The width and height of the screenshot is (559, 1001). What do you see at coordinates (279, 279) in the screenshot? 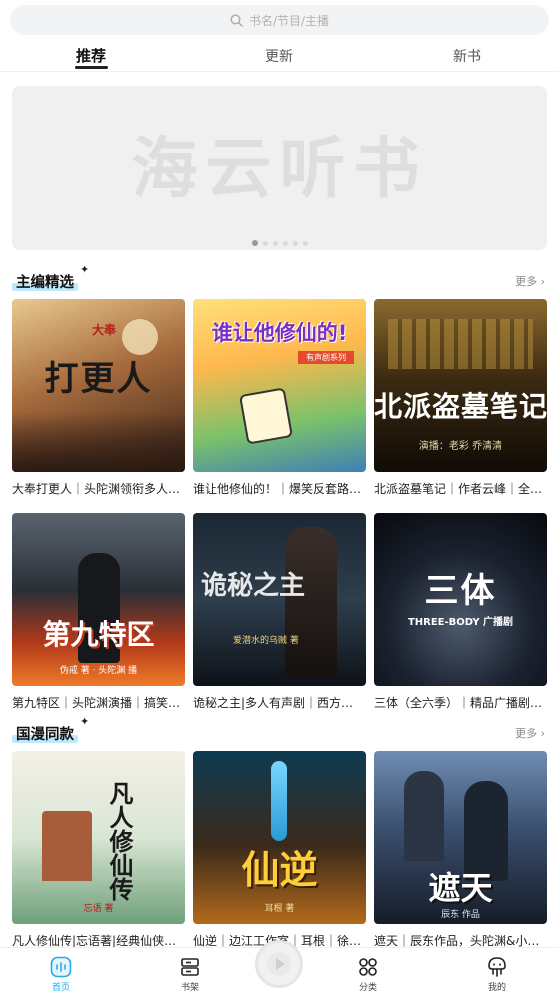
I see `section-header-editor-picks: 主编精选 ✦ 更多 ›` at bounding box center [279, 279].